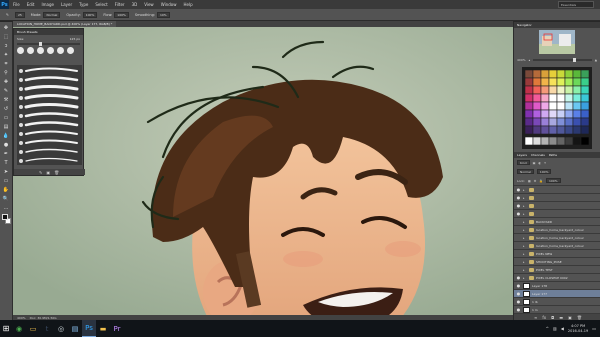 Image resolution: width=600 pixels, height=337 pixels. Describe the element at coordinates (19, 328) in the screenshot. I see `chrome-icon: ◉` at that location.